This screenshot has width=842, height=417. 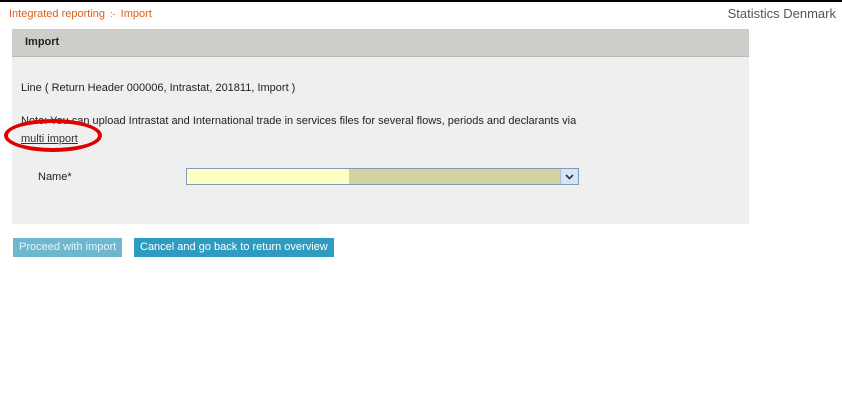 I want to click on name-select-field, so click(x=454, y=176).